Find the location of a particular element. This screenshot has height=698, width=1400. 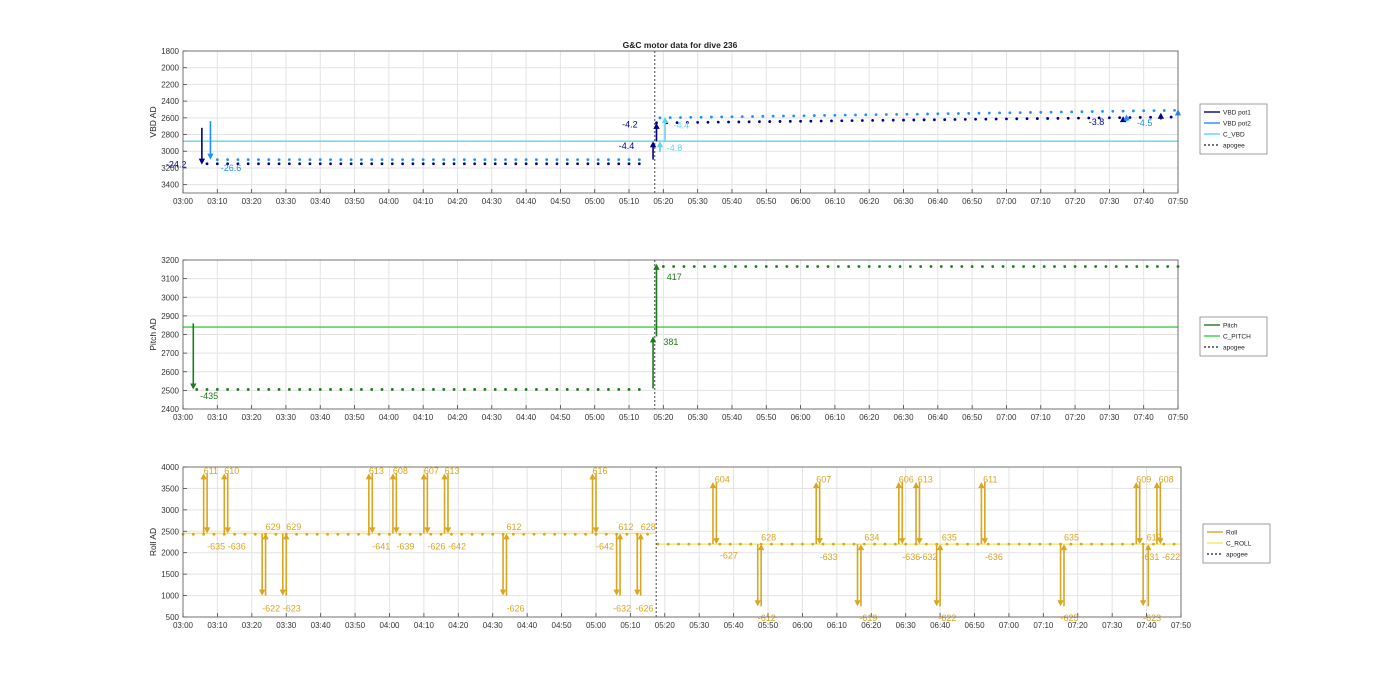

legend-label: apogee is located at coordinates (1234, 348).